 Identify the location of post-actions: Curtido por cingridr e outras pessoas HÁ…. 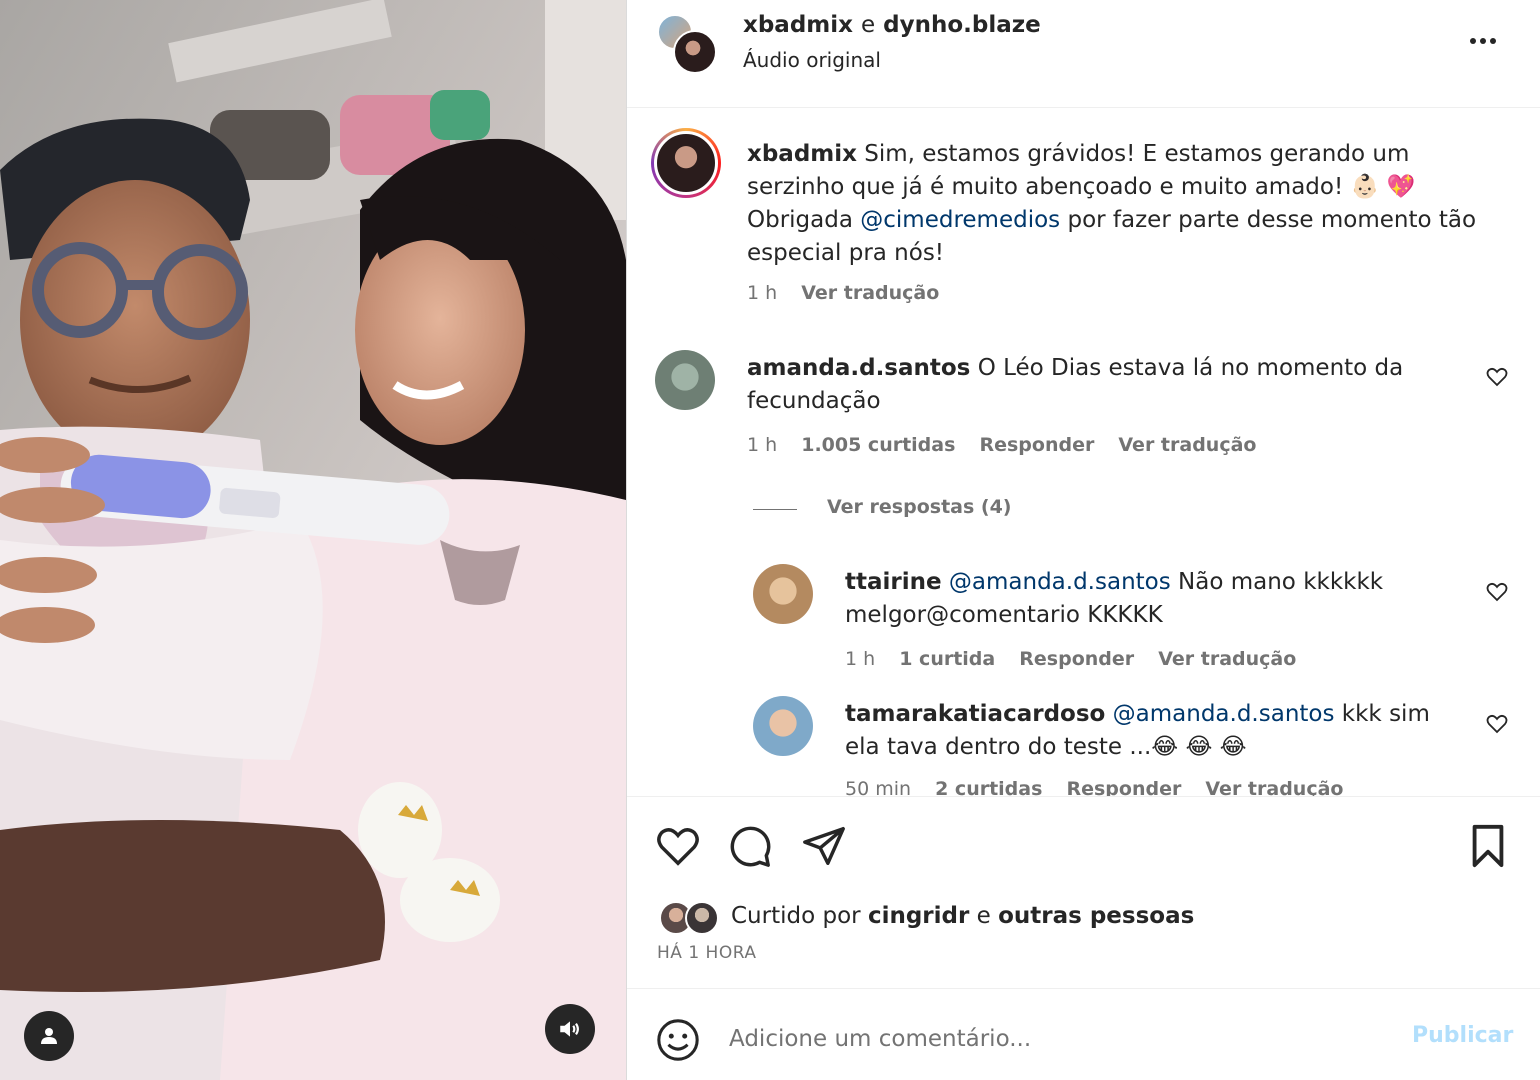
(1083, 892).